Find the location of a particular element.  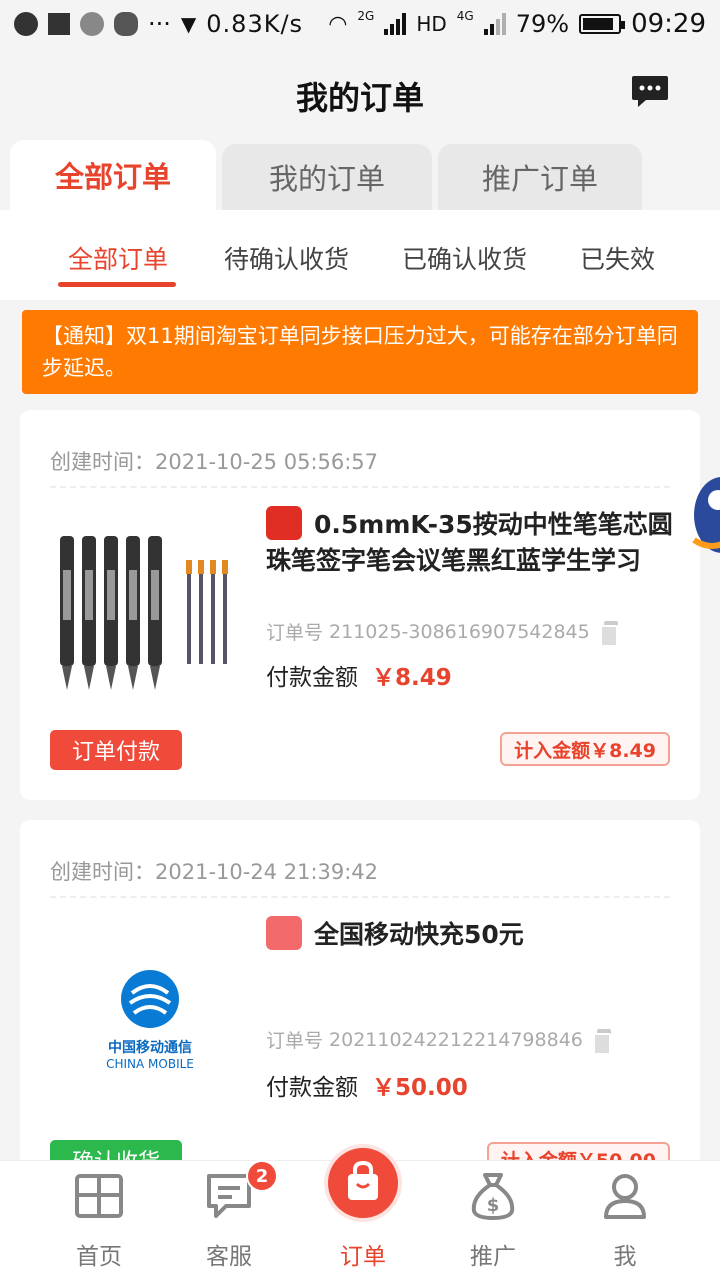

unread-badge: 2 is located at coordinates (262, 1176).